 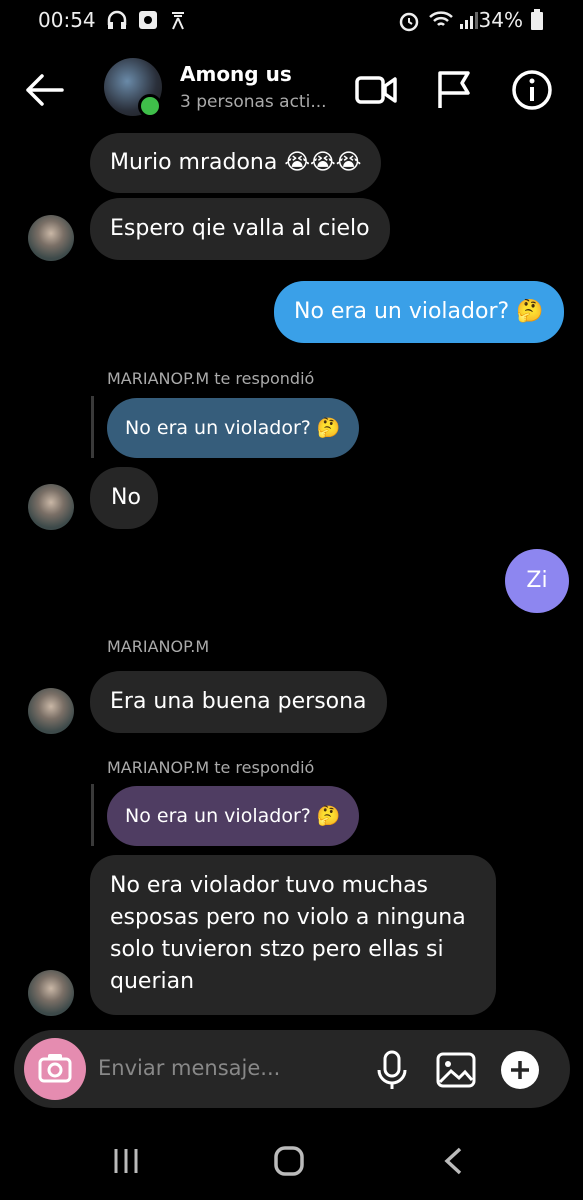 I want to click on gallery-icon, so click(x=456, y=1070).